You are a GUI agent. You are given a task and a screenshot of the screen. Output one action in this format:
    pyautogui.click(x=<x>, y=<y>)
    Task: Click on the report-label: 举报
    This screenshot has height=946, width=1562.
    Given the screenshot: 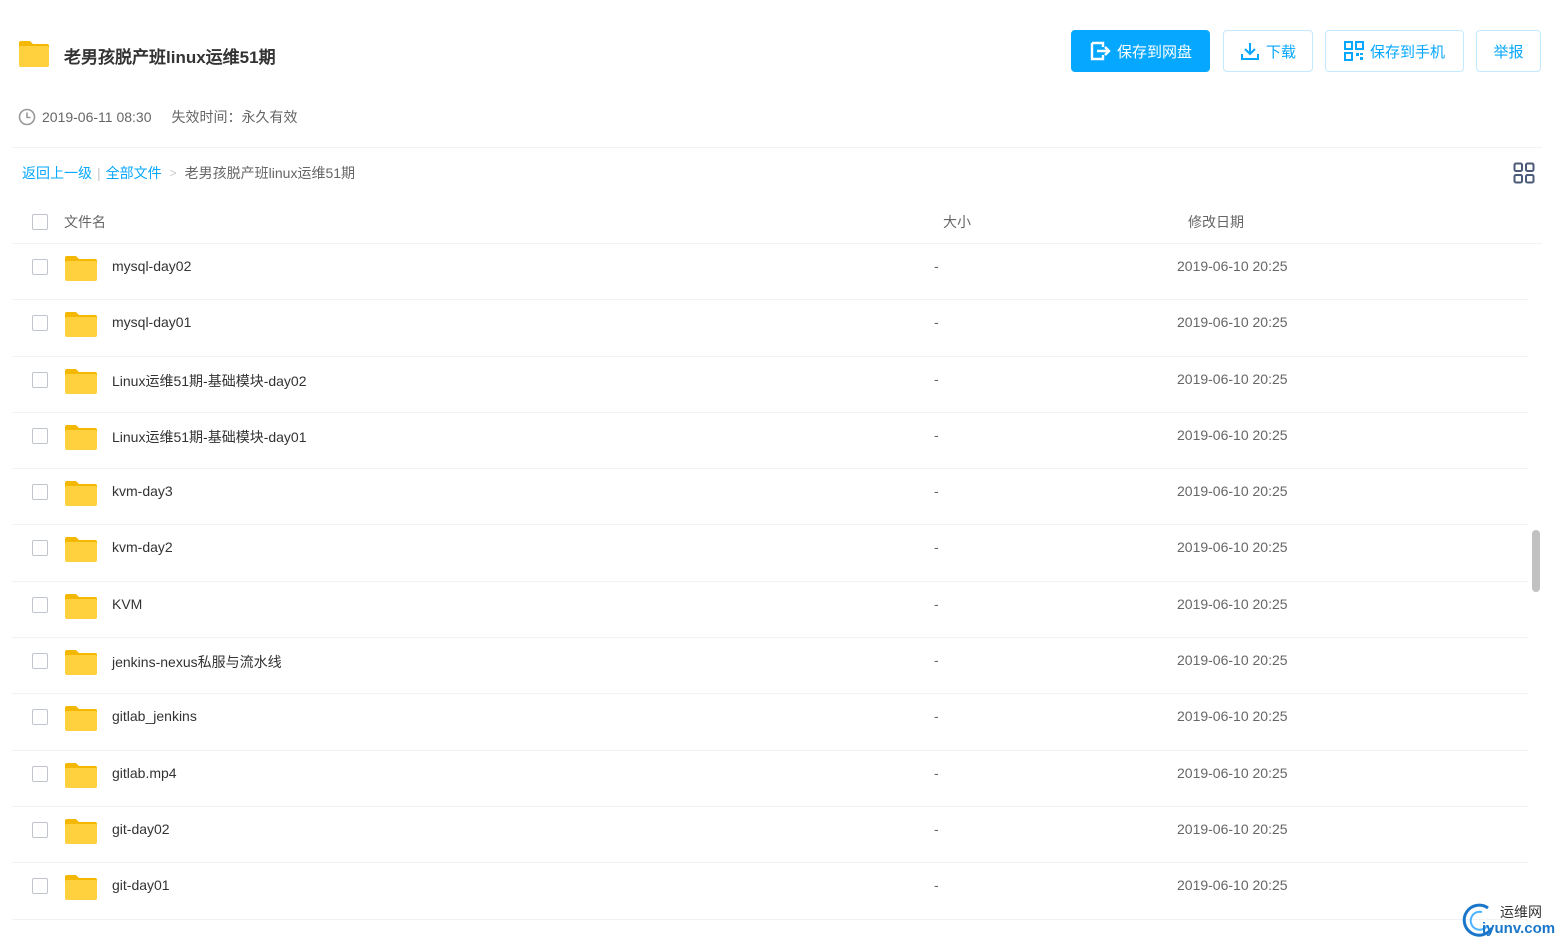 What is the action you would take?
    pyautogui.click(x=1508, y=52)
    